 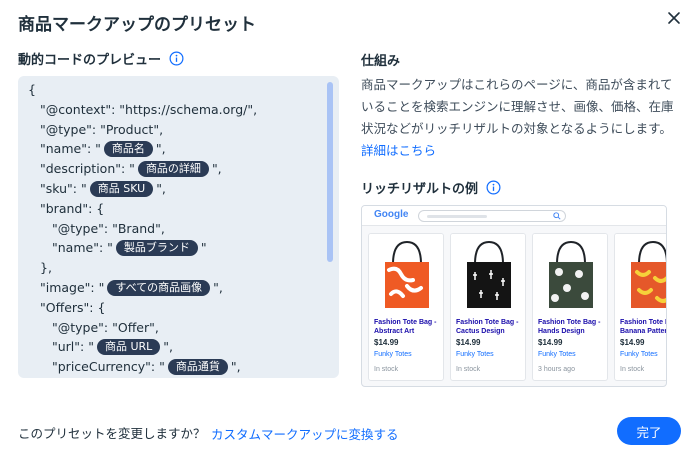 I want to click on card-title: Fashion Tote Bag - Abstract Art, so click(x=405, y=327).